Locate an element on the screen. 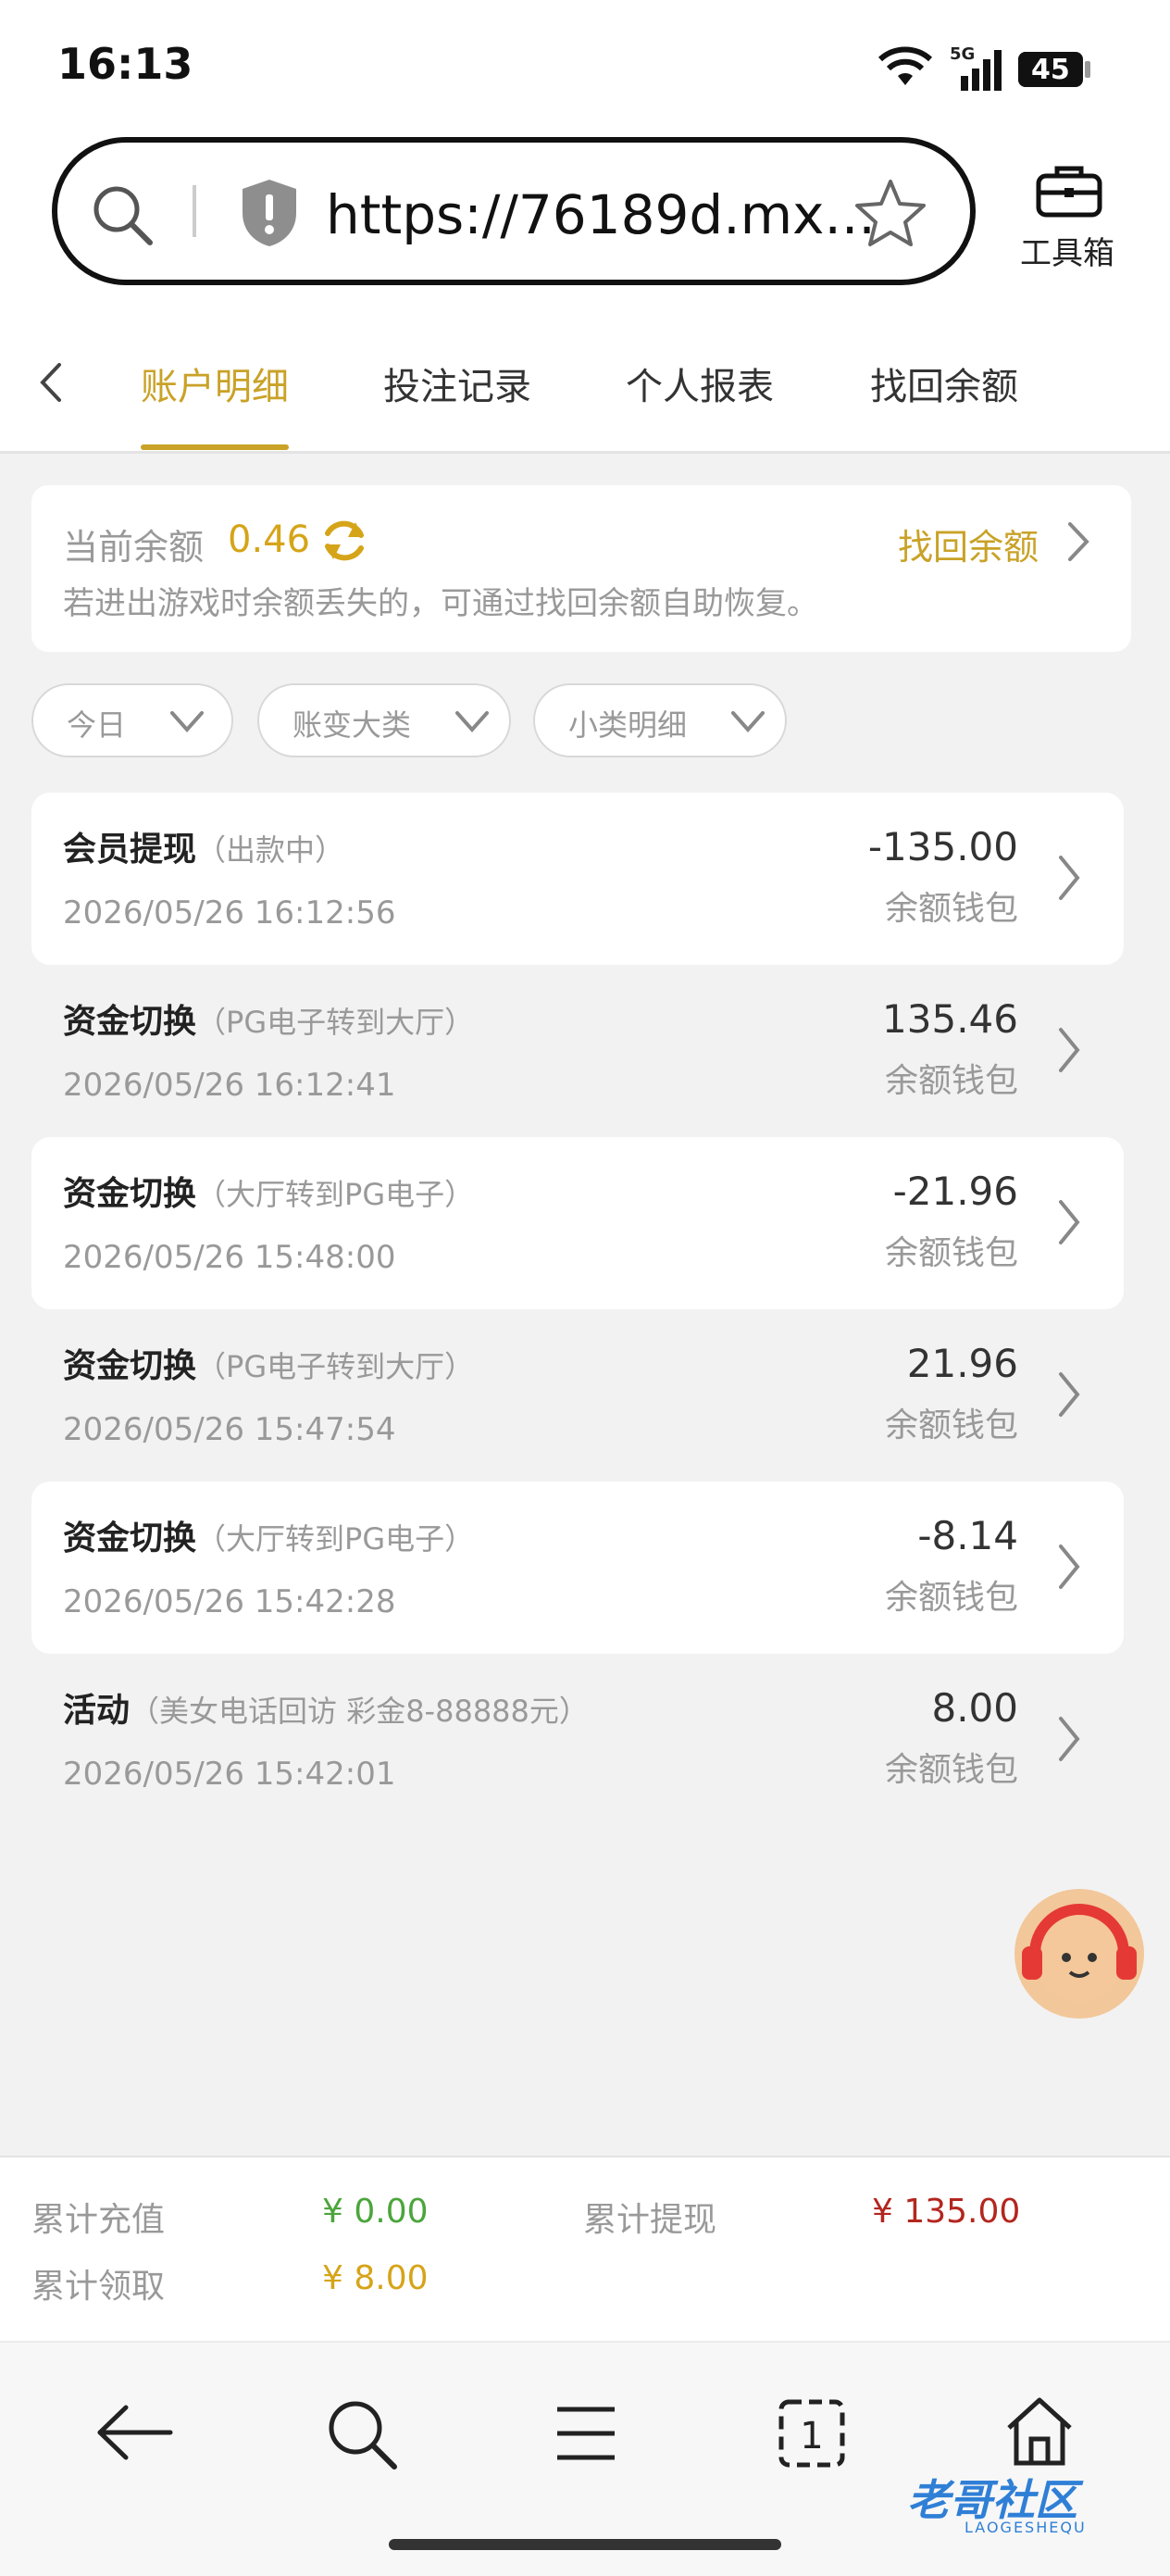 The image size is (1170, 2576). battery-icon: 45 is located at coordinates (1050, 69).